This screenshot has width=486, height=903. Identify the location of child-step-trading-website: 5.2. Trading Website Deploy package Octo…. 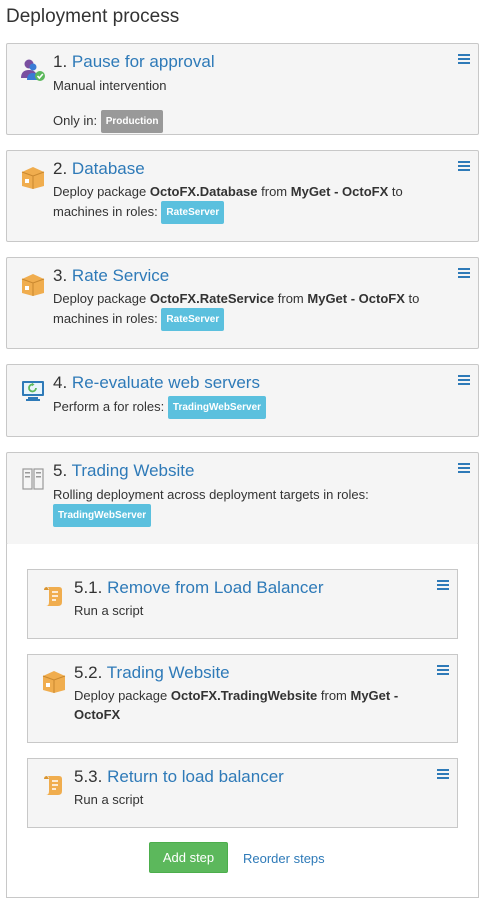
(242, 698).